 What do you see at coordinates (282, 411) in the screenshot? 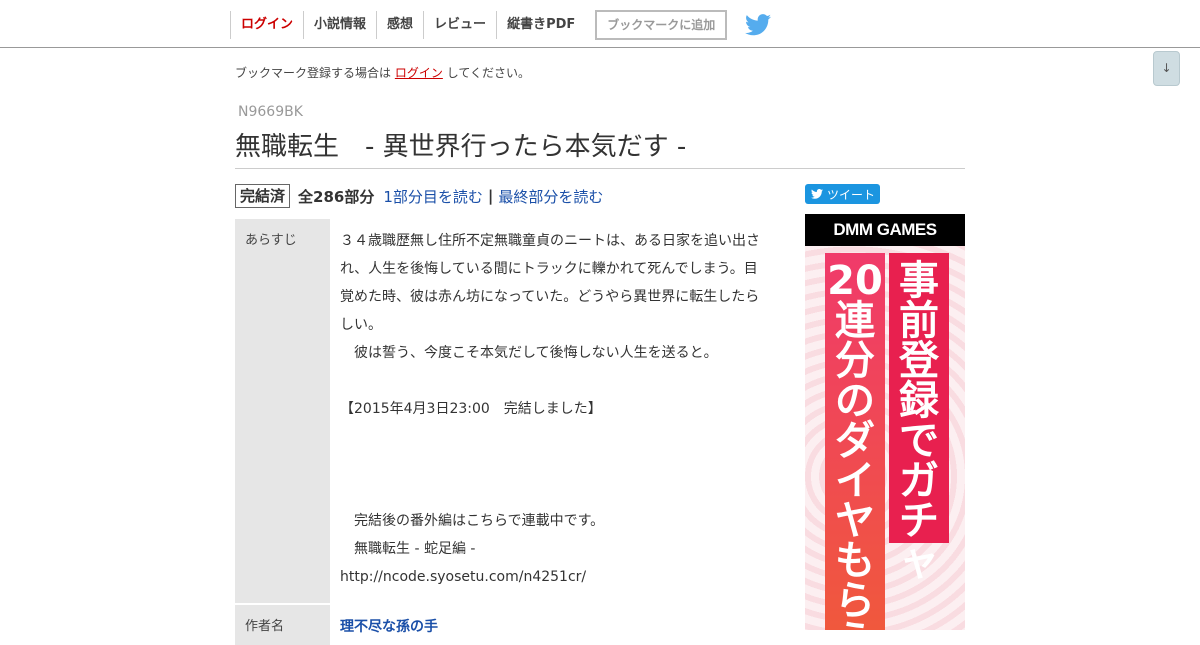
I see `summary-label: あらすじ` at bounding box center [282, 411].